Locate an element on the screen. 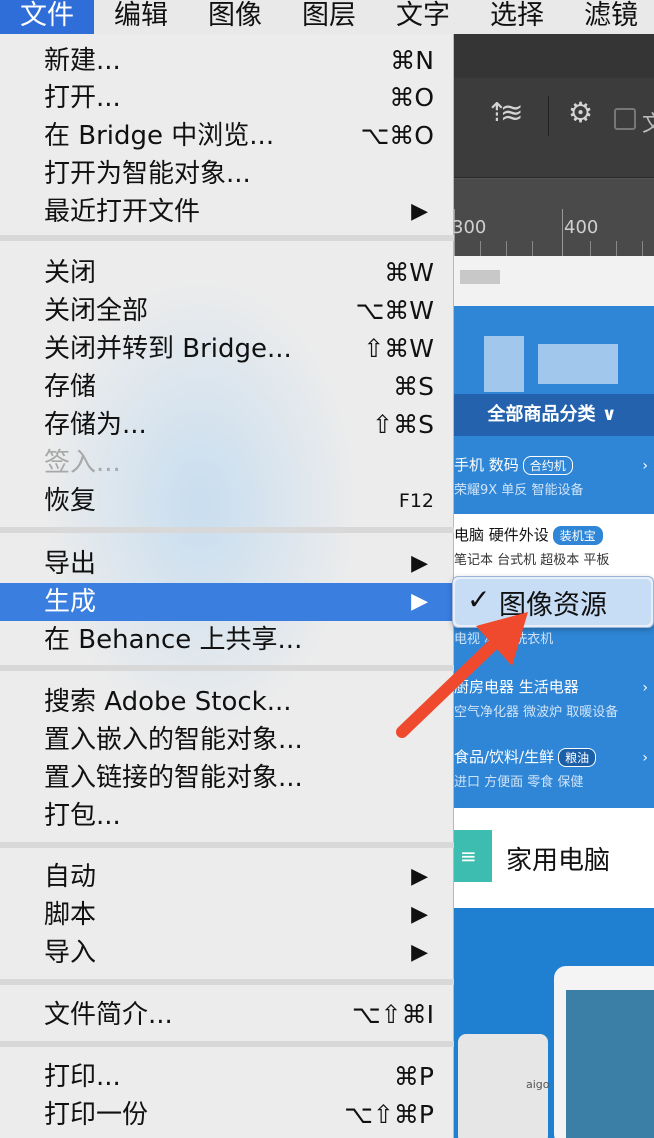  menu-item-label: 最近打开文件 is located at coordinates (122, 212).